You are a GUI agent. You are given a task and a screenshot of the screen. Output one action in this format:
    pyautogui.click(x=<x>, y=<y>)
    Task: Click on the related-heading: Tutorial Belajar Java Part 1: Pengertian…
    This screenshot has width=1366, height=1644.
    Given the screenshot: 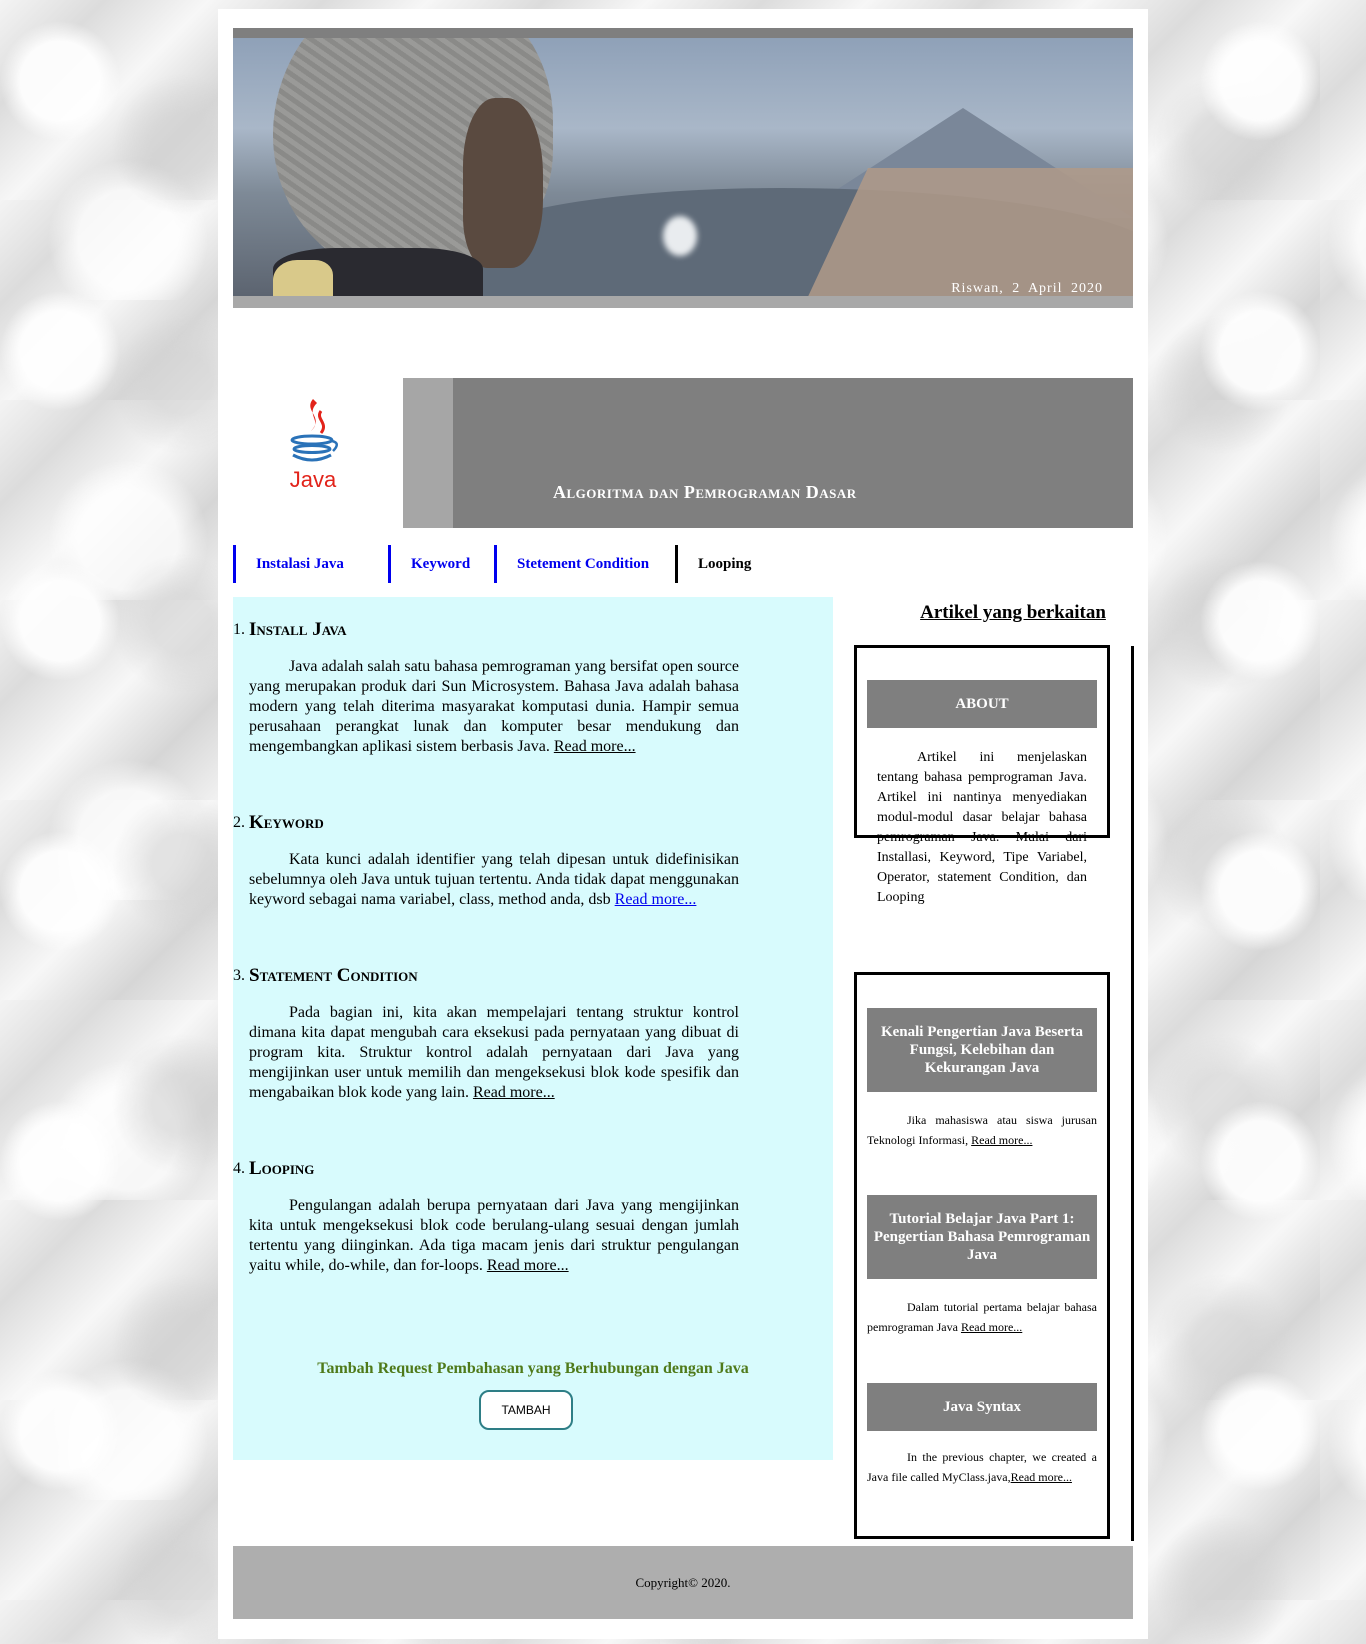 What is the action you would take?
    pyautogui.click(x=982, y=1237)
    